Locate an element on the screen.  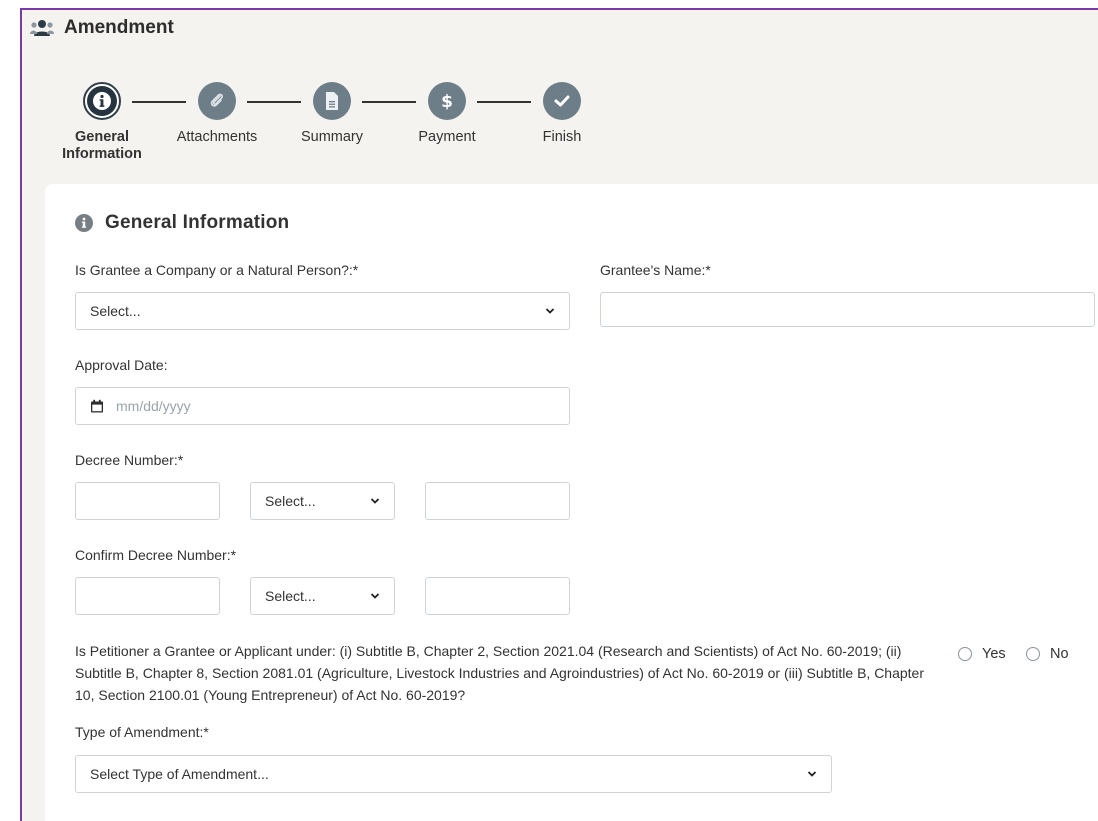
decree-number-part1-input is located at coordinates (147, 501).